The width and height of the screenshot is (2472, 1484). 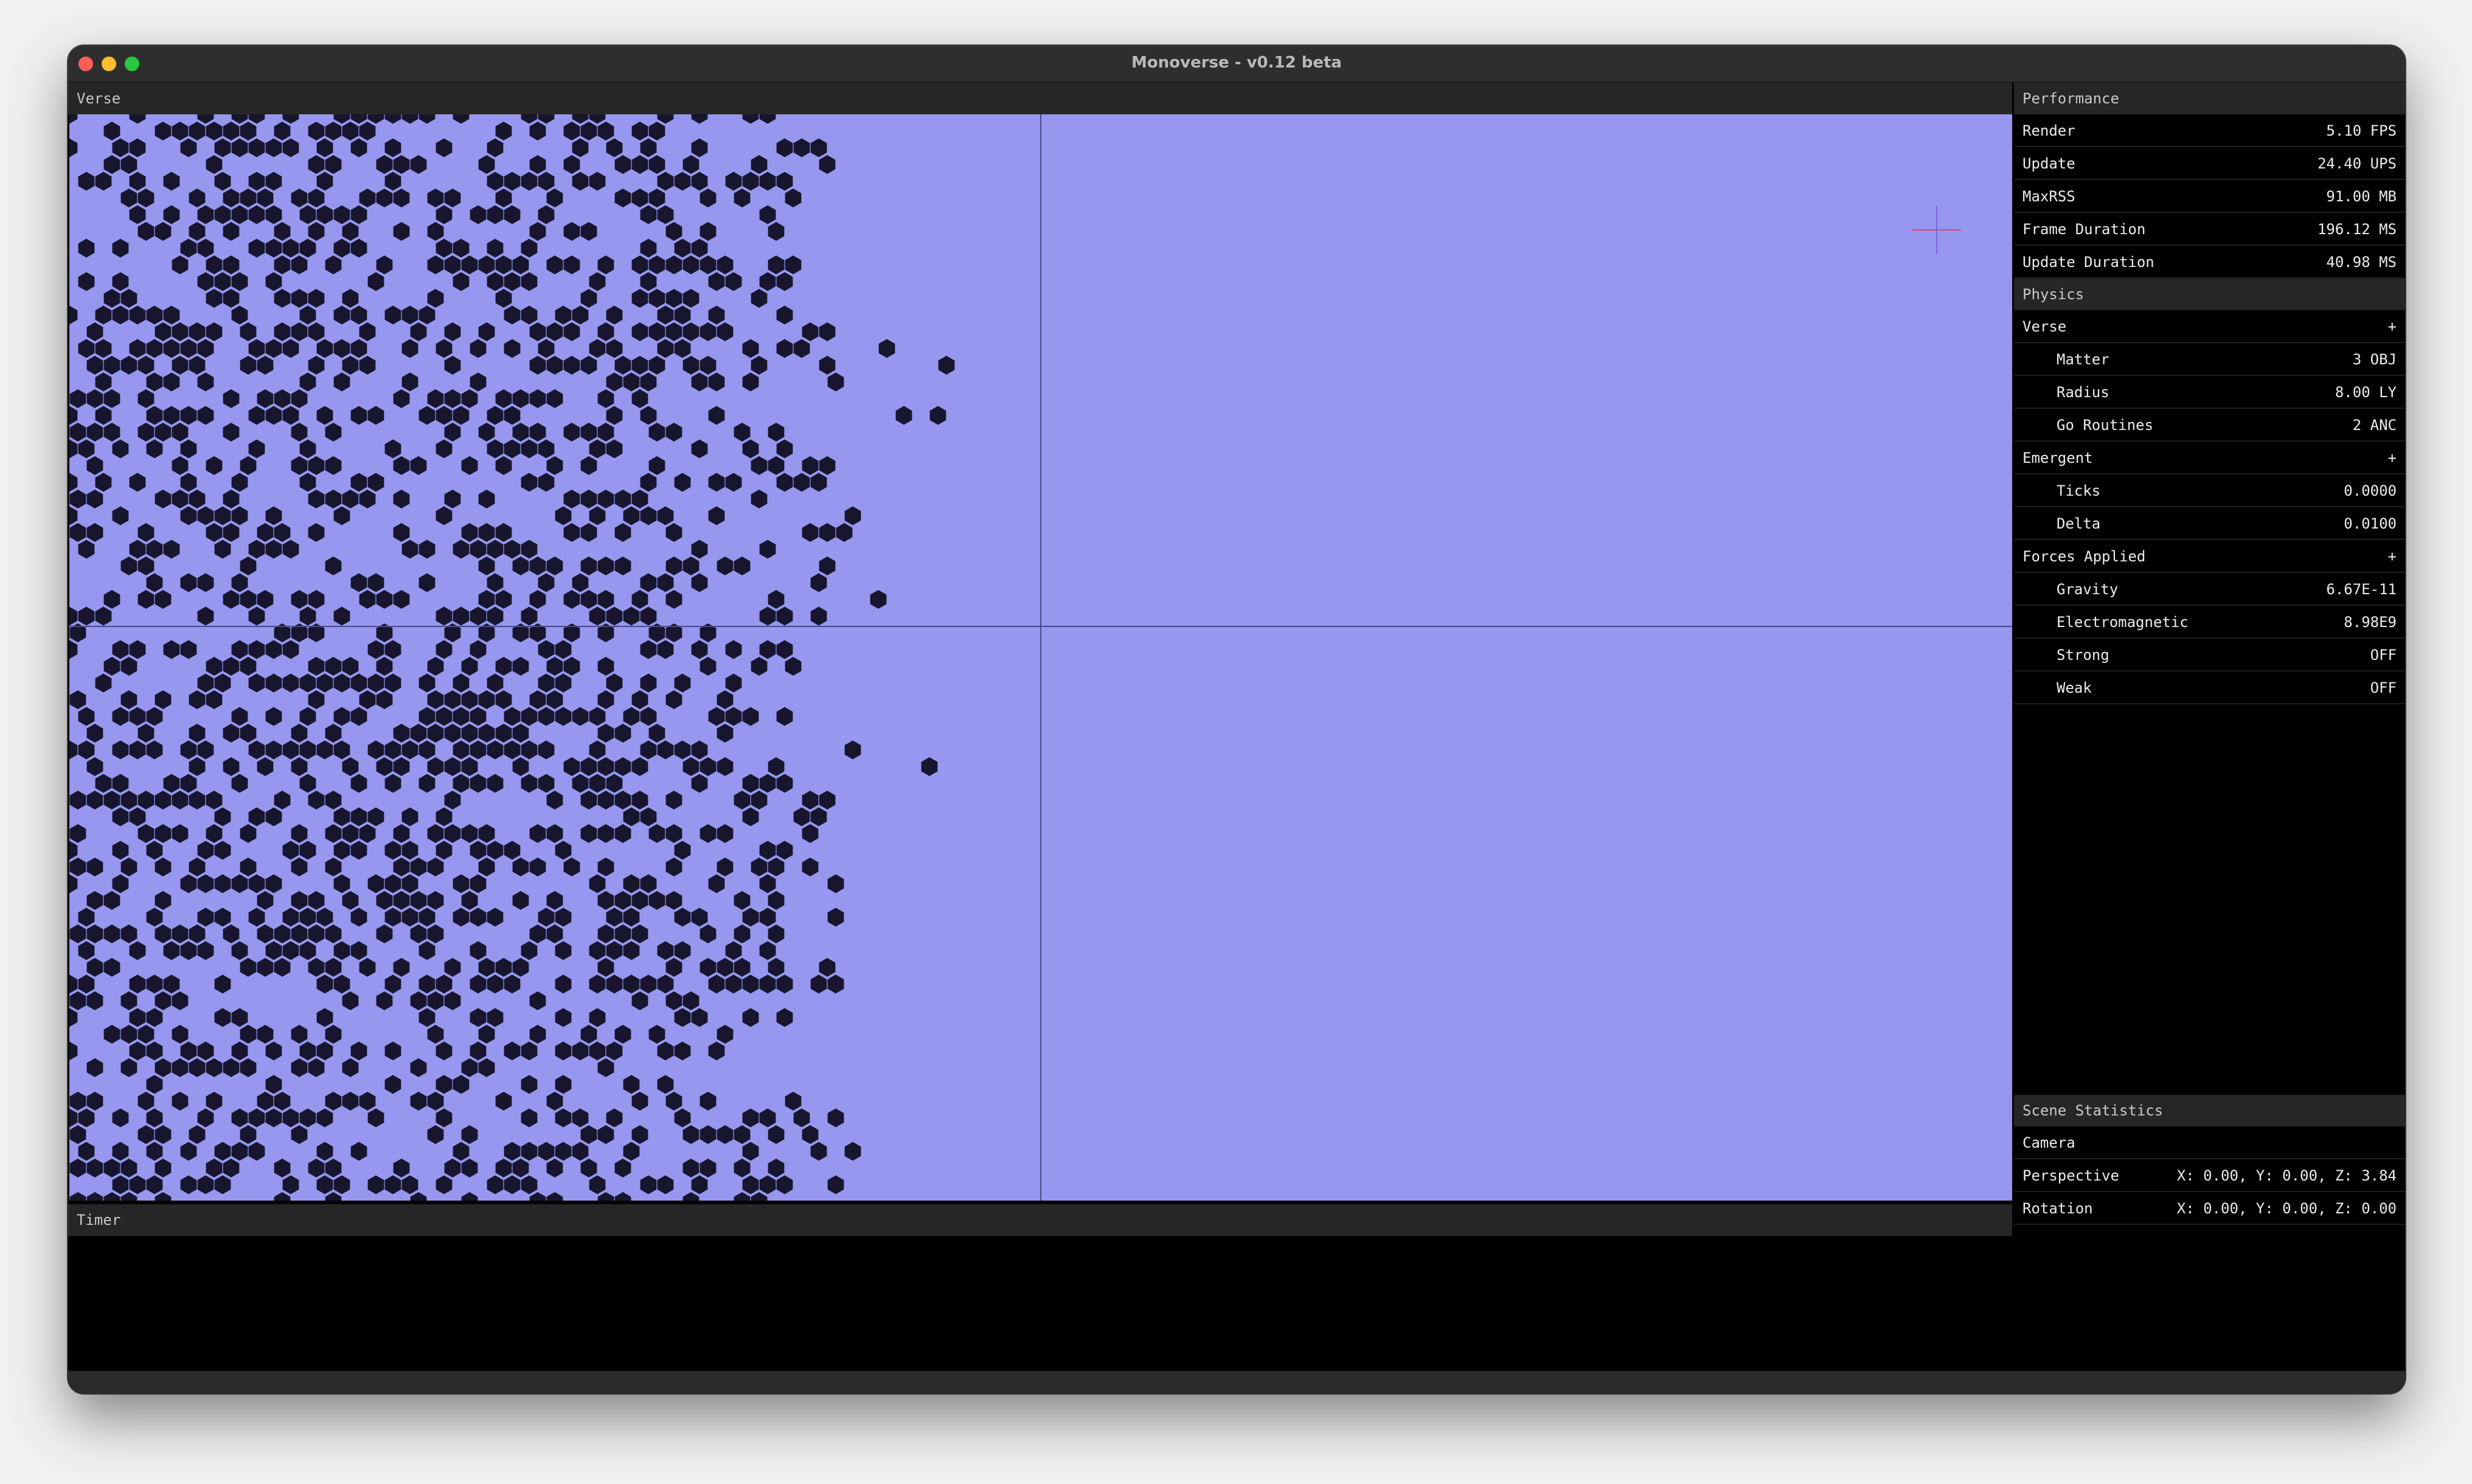 What do you see at coordinates (2357, 163) in the screenshot?
I see `perf-value: 24.40 UPS` at bounding box center [2357, 163].